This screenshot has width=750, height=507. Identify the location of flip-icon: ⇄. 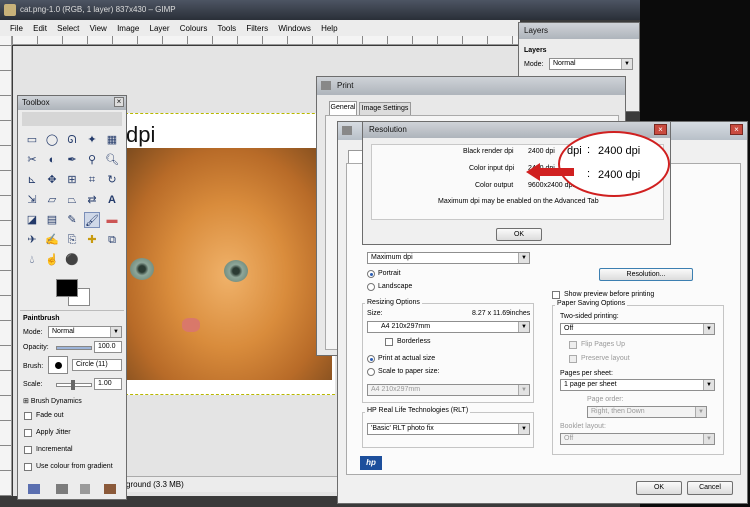
(92, 200).